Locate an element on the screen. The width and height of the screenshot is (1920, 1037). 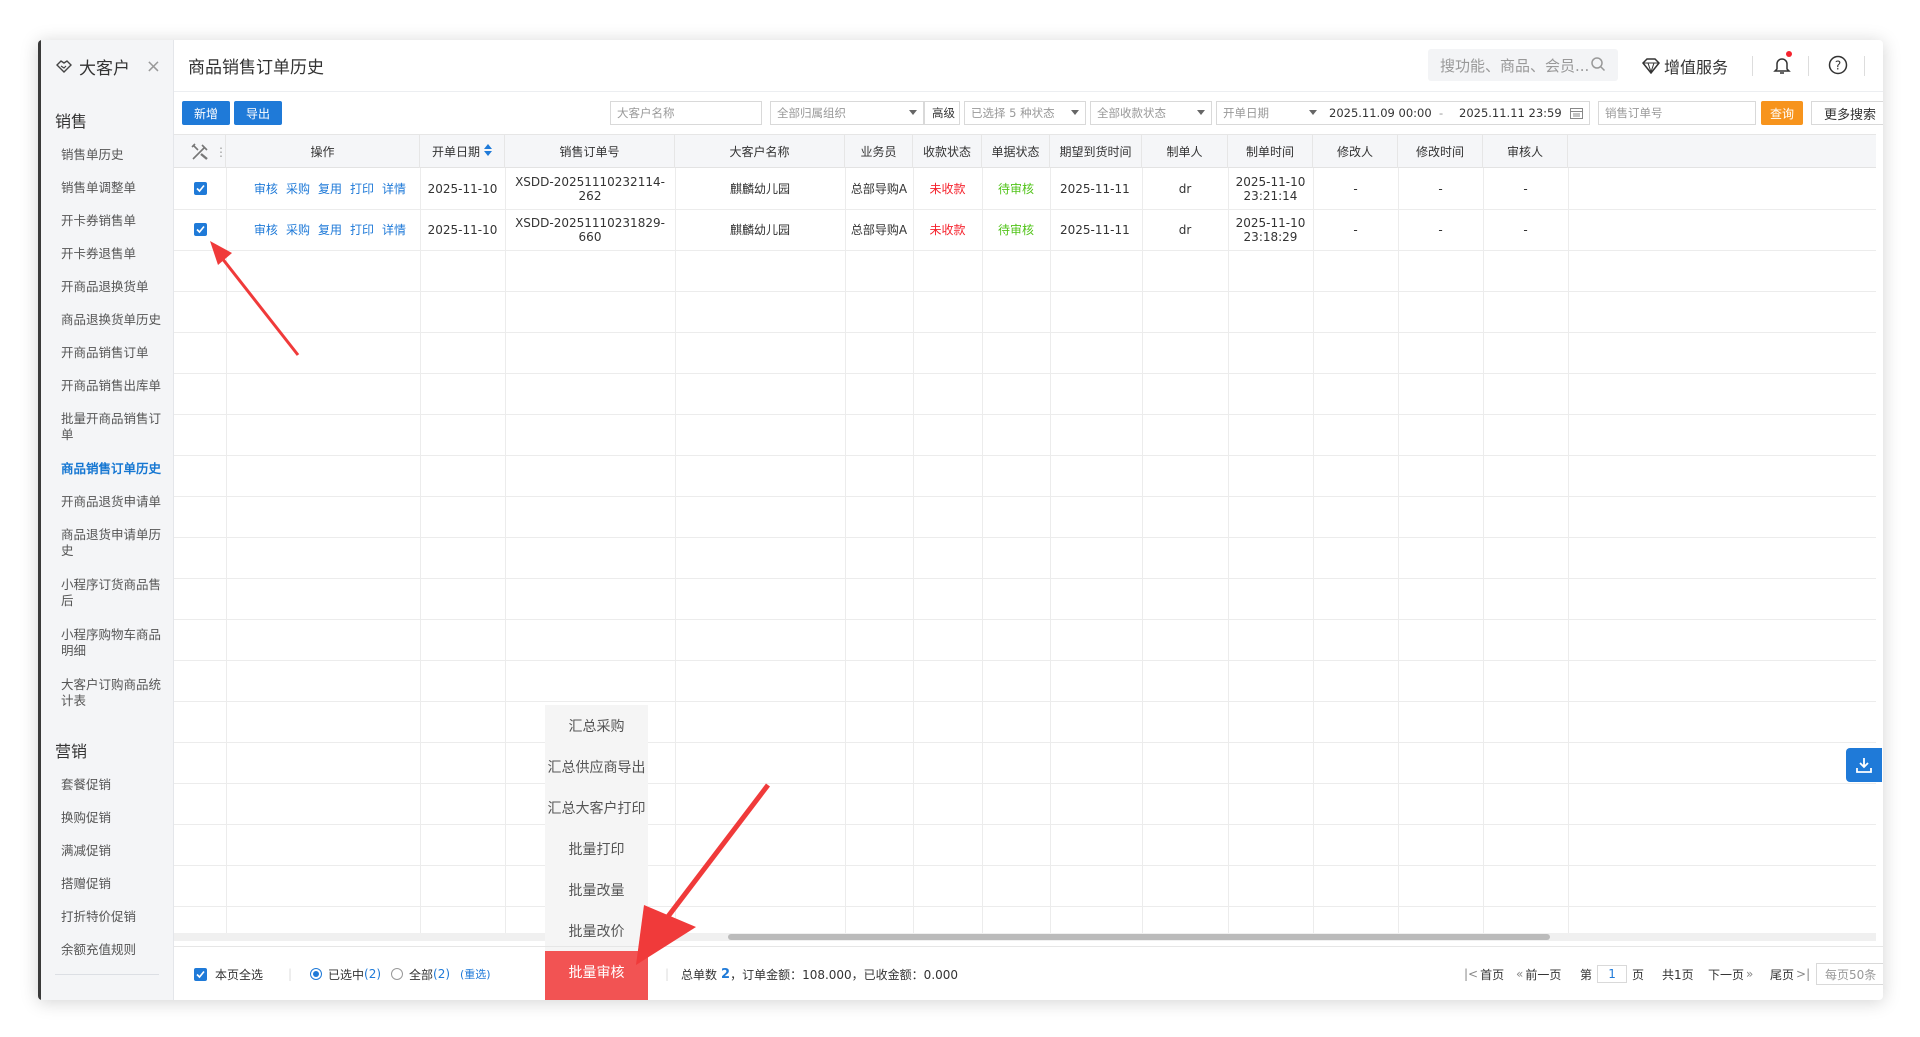
order-no-input: 销售订单号 is located at coordinates (1677, 113).